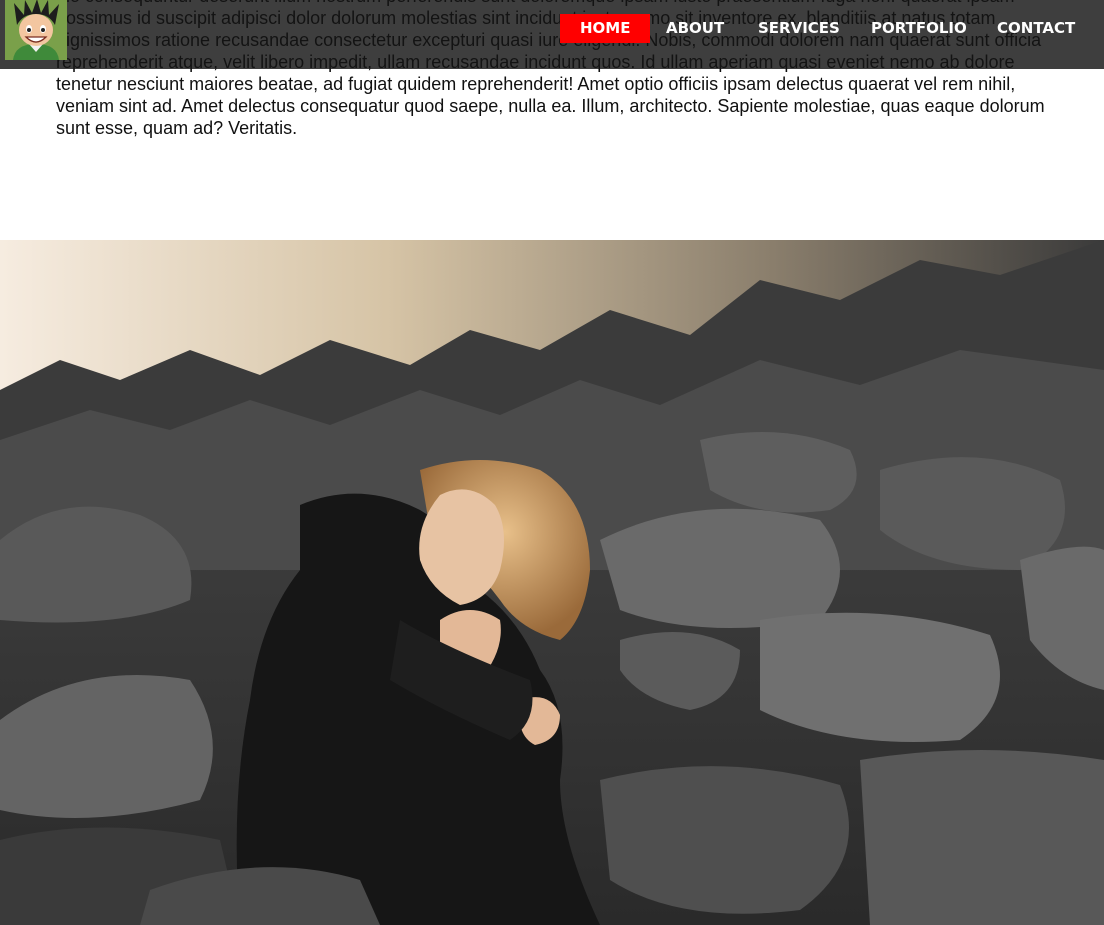 This screenshot has height=925, width=1104. I want to click on nav-item-portfolio: PORTFOLIO, so click(919, 28).